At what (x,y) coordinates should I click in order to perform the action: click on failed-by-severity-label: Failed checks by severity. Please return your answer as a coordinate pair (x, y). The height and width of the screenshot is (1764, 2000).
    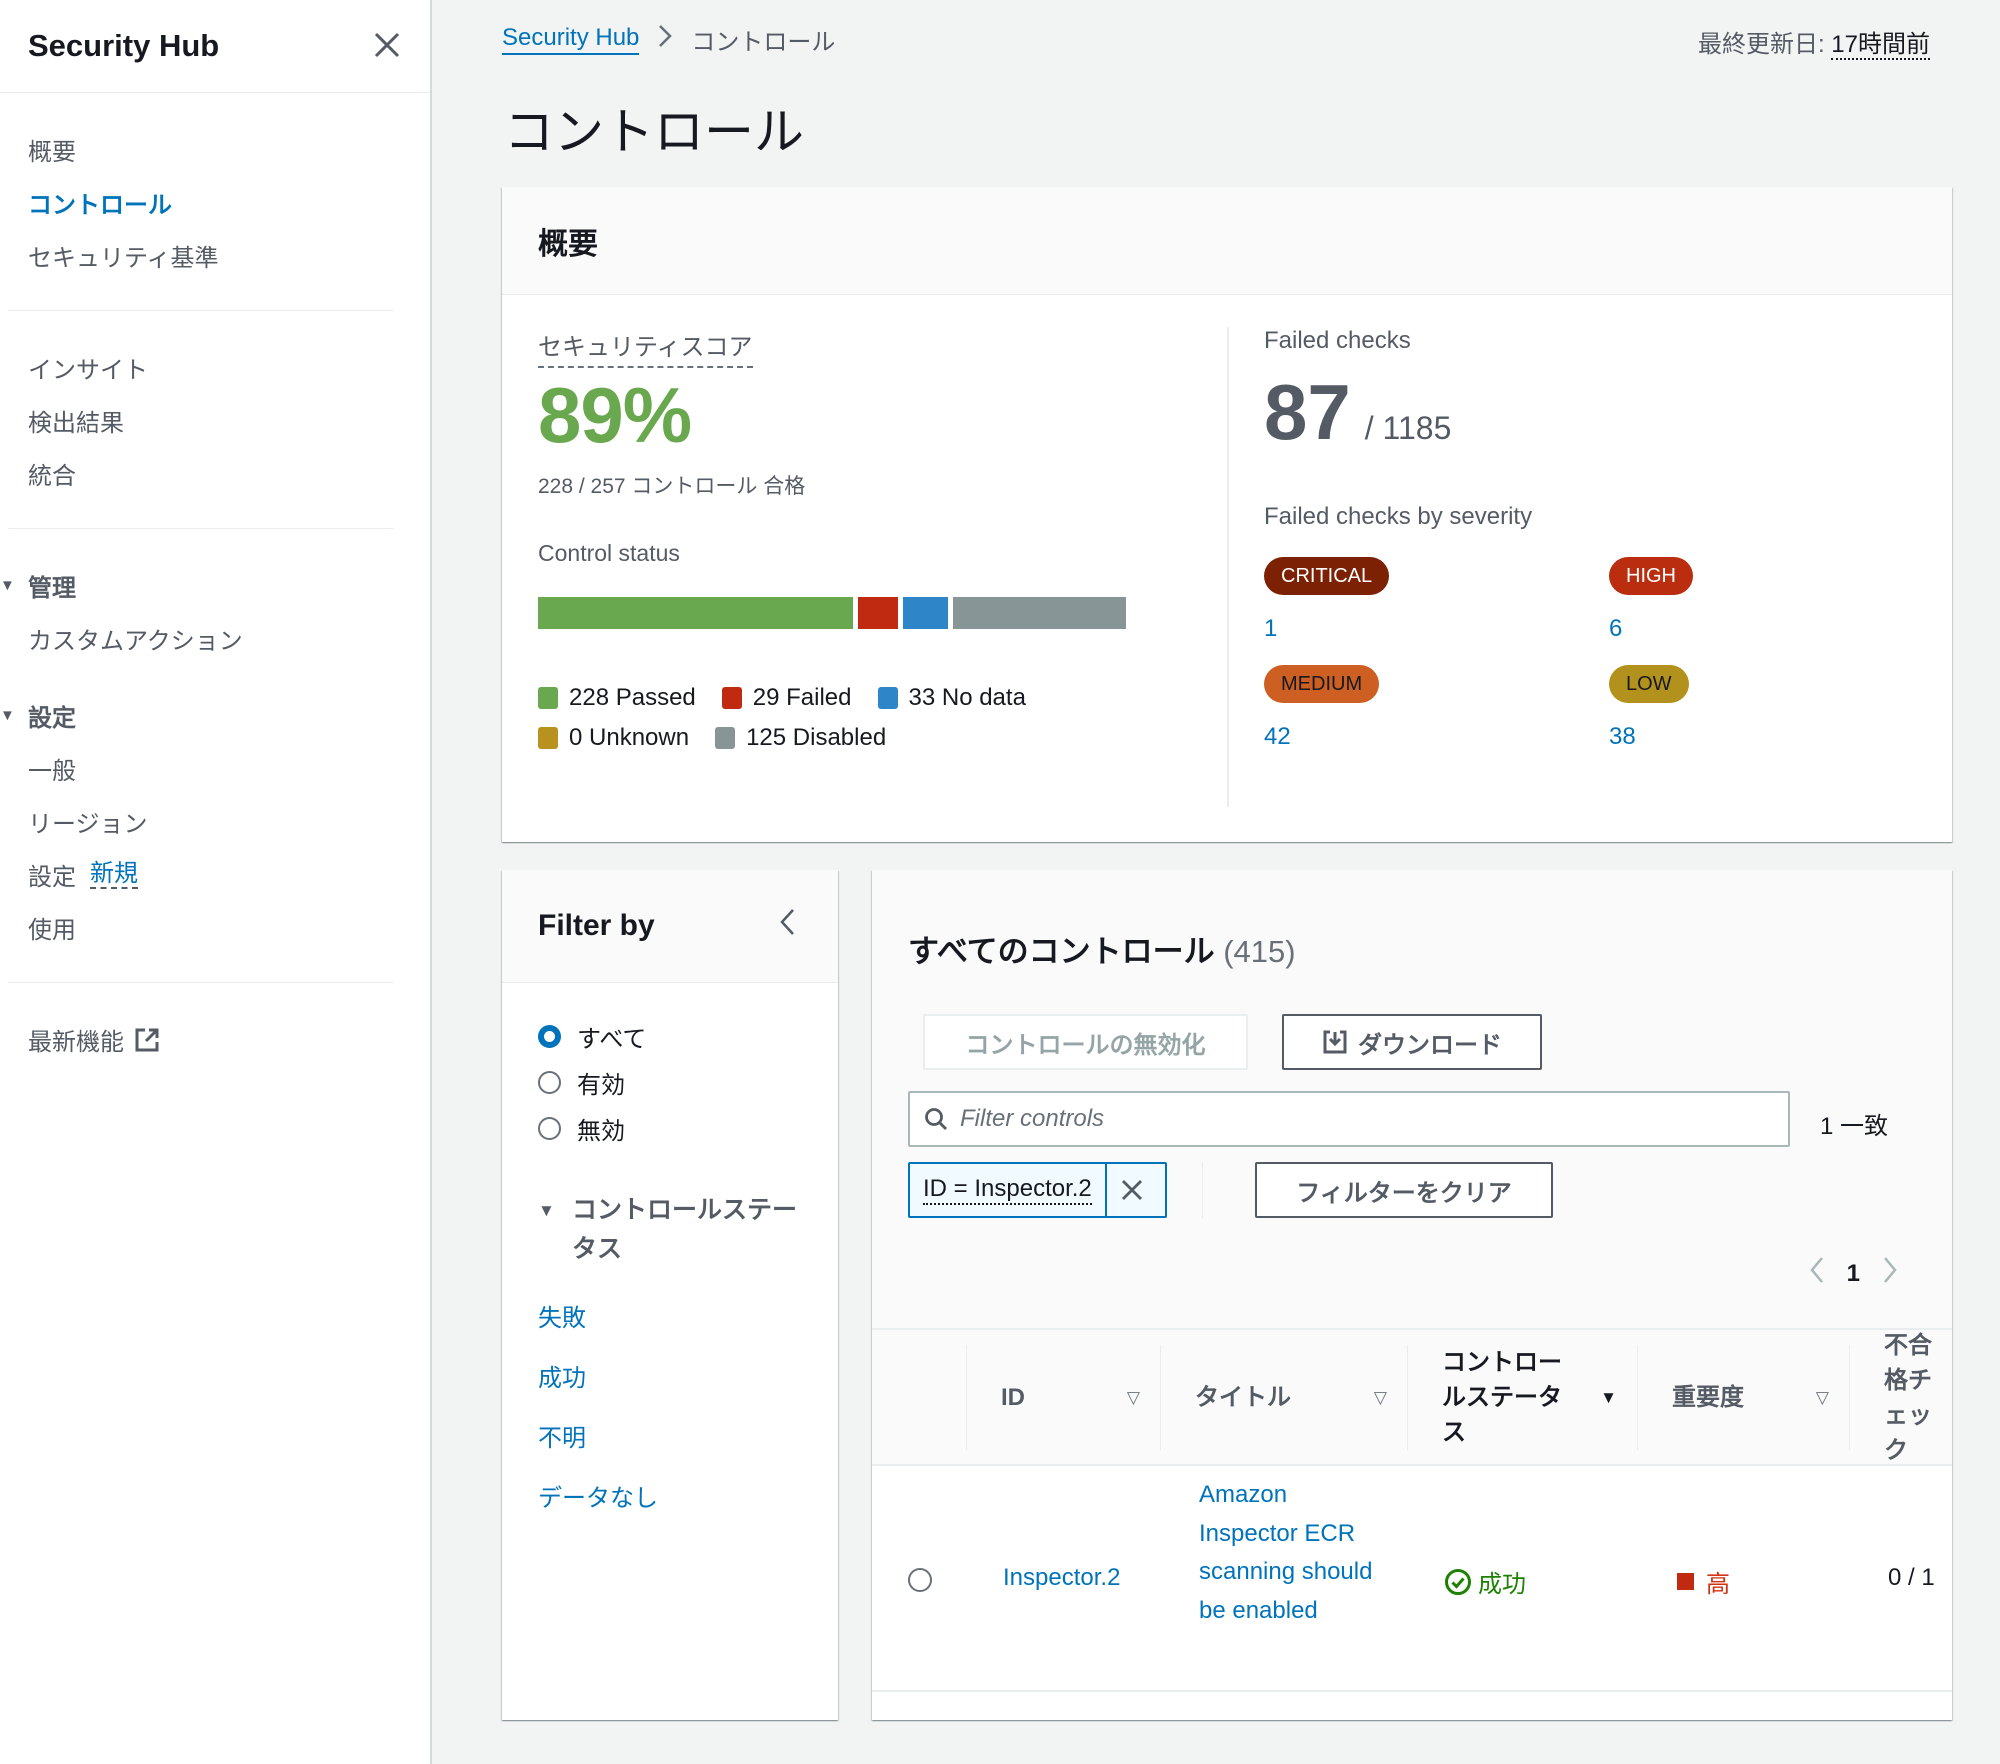
    Looking at the image, I should click on (1398, 516).